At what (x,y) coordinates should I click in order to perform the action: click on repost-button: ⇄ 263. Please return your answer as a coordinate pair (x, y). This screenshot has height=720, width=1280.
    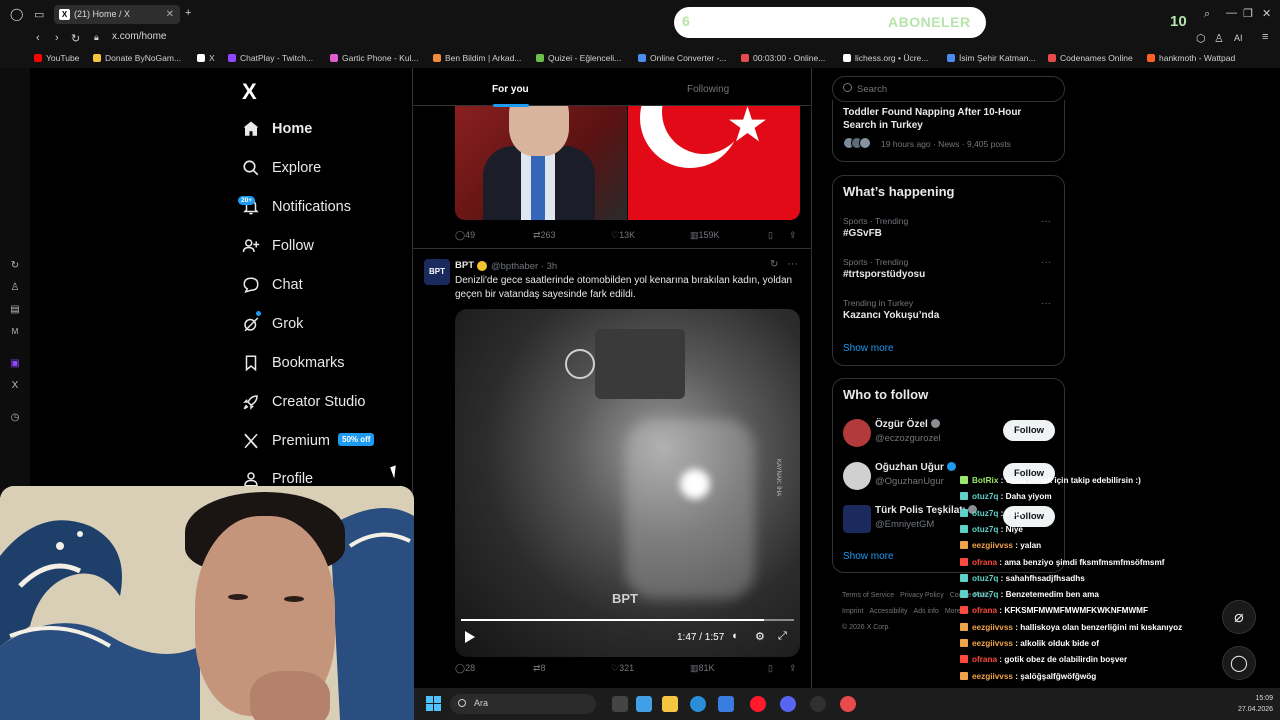
    Looking at the image, I should click on (544, 235).